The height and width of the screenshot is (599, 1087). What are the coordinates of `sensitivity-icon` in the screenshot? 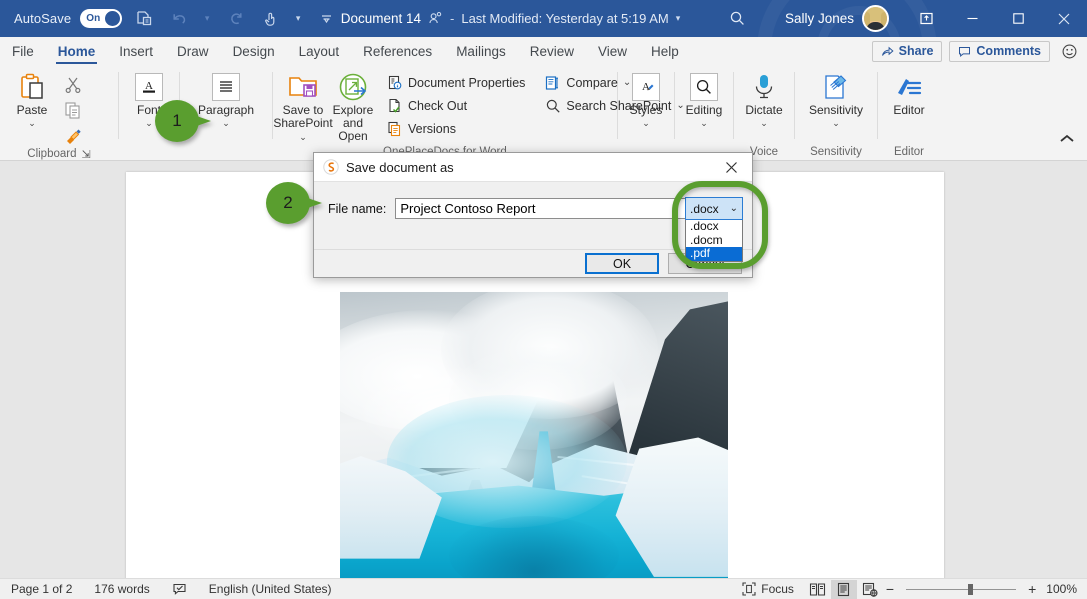 It's located at (836, 87).